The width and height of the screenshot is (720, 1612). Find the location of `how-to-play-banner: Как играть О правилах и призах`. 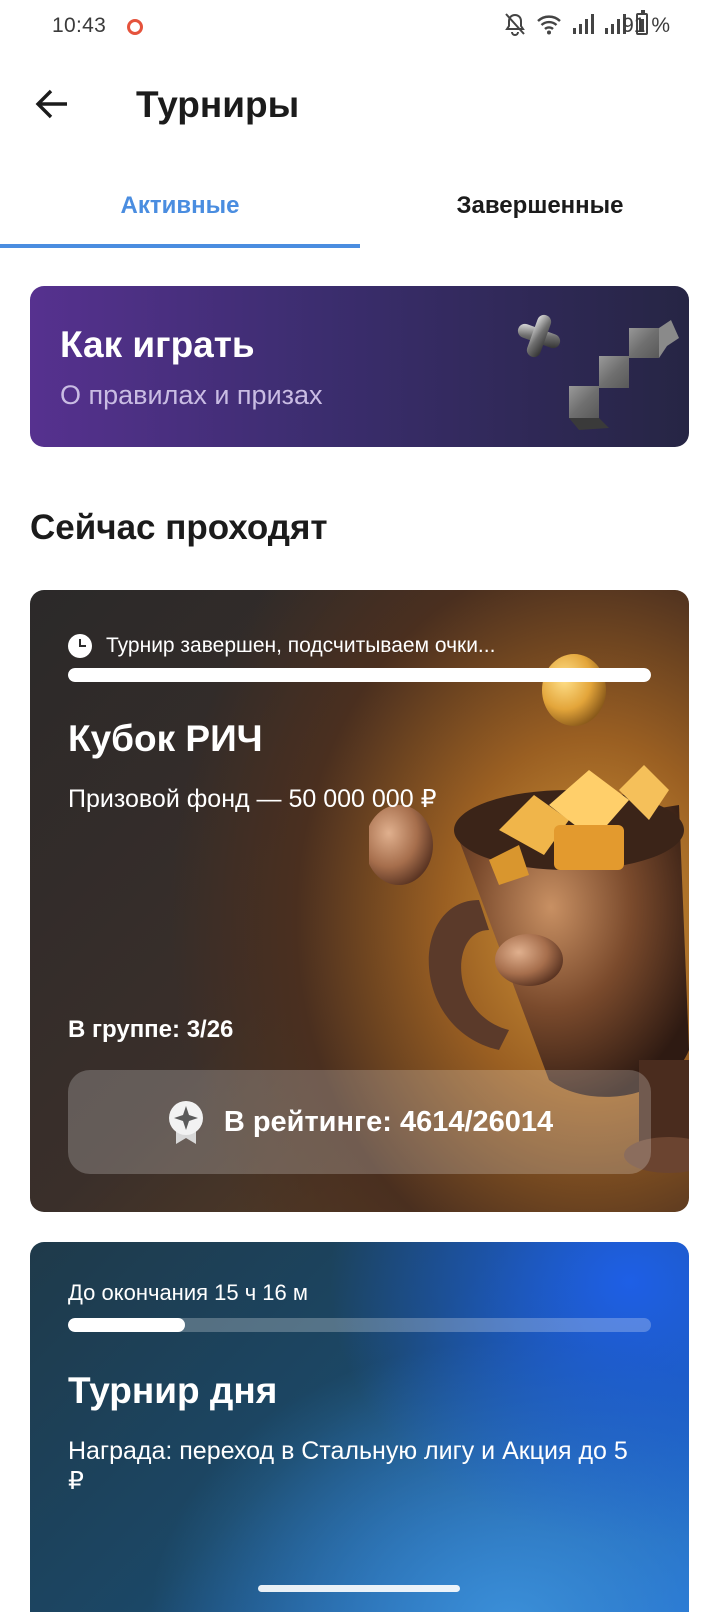

how-to-play-banner: Как играть О правилах и призах is located at coordinates (359, 366).